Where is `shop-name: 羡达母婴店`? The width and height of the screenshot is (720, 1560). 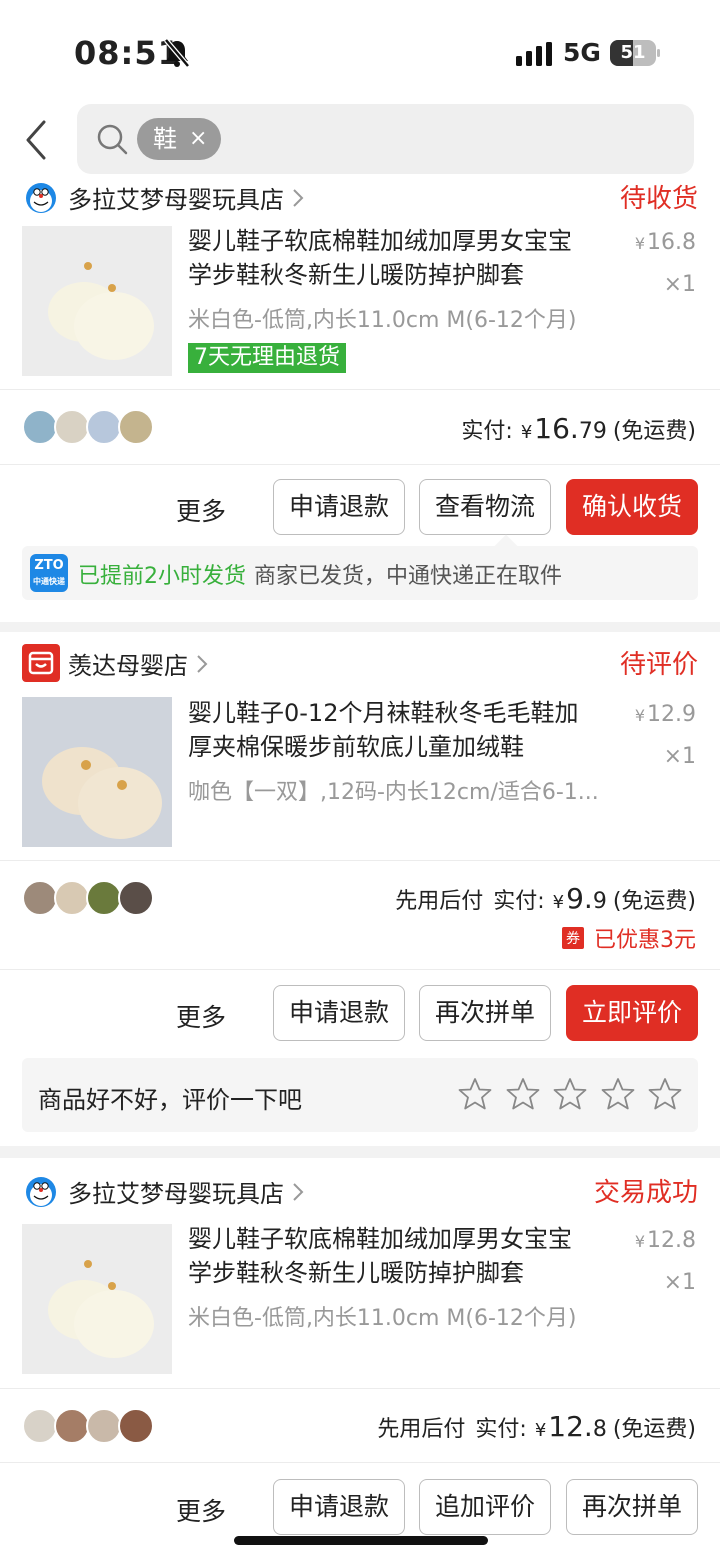 shop-name: 羡达母婴店 is located at coordinates (128, 666).